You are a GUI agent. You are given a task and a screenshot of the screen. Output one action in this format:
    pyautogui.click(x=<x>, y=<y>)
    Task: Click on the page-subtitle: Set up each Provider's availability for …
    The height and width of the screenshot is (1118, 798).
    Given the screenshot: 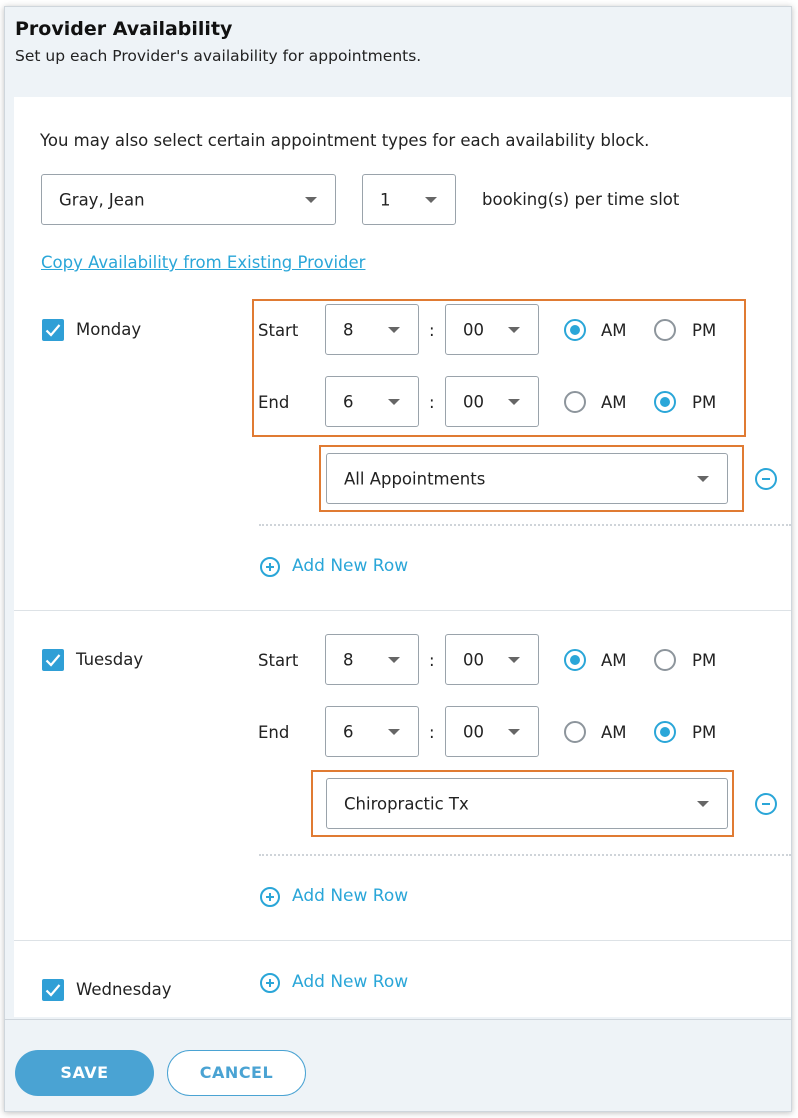 What is the action you would take?
    pyautogui.click(x=218, y=56)
    